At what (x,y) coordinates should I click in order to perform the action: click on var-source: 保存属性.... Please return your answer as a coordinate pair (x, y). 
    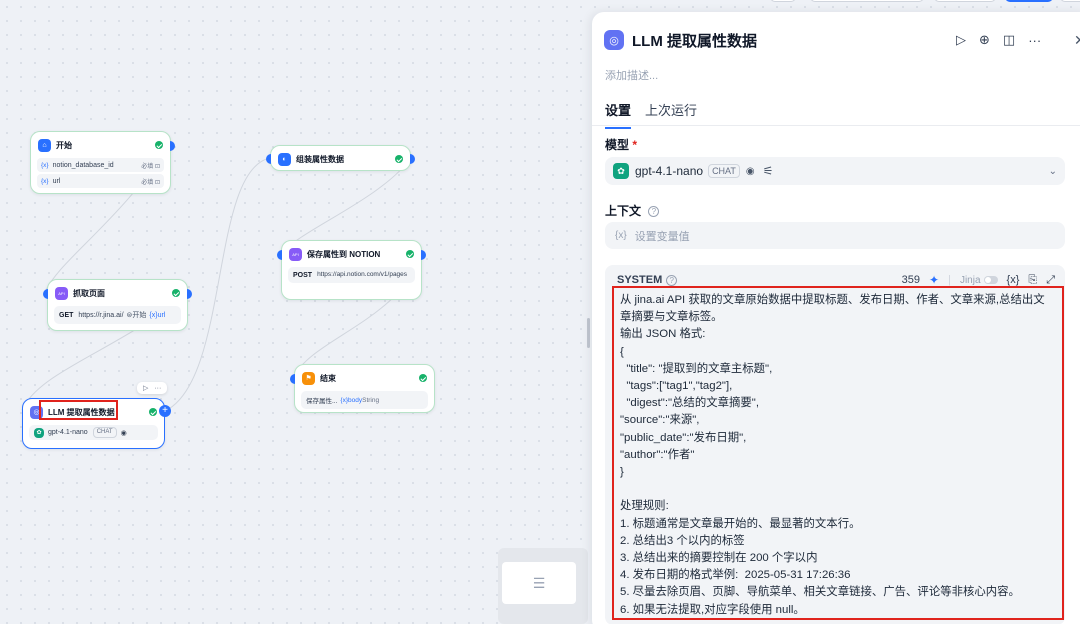
    Looking at the image, I should click on (322, 401).